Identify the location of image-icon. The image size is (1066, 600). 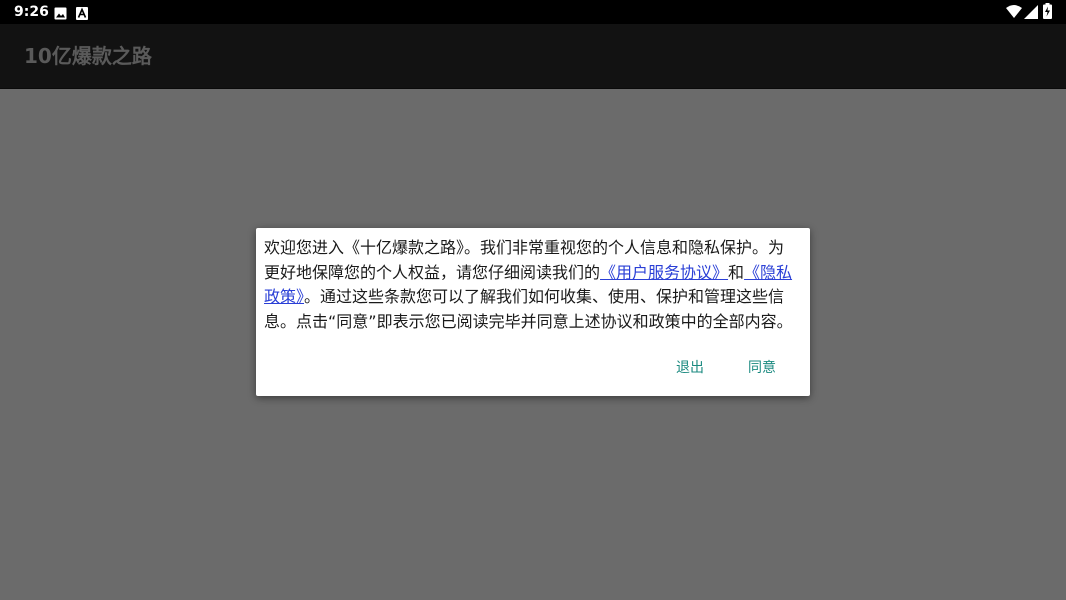
(60, 14).